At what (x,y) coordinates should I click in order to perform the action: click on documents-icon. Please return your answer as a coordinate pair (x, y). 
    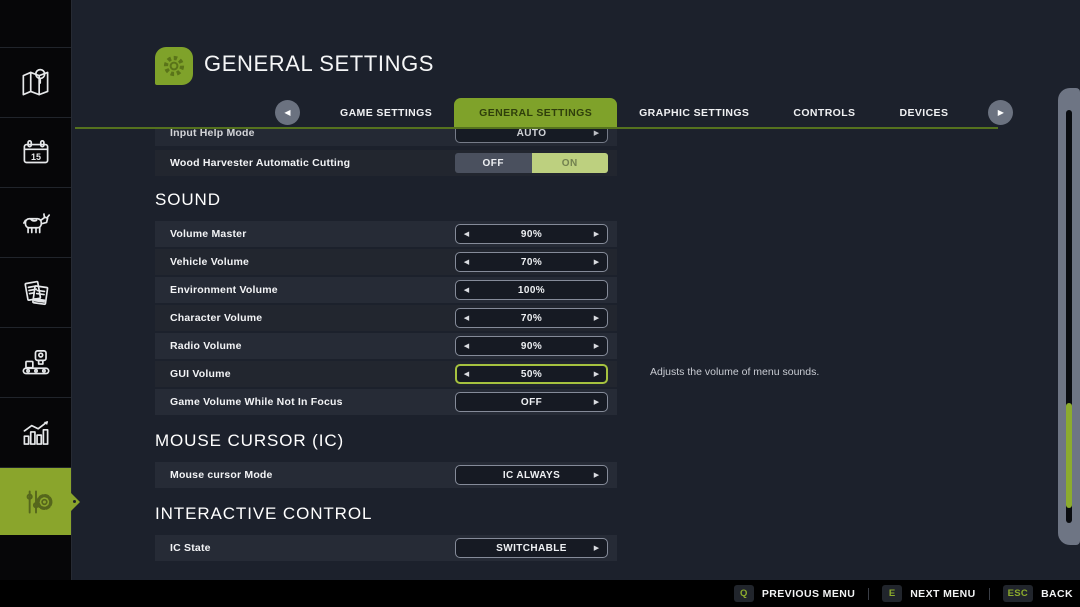
    Looking at the image, I should click on (35, 292).